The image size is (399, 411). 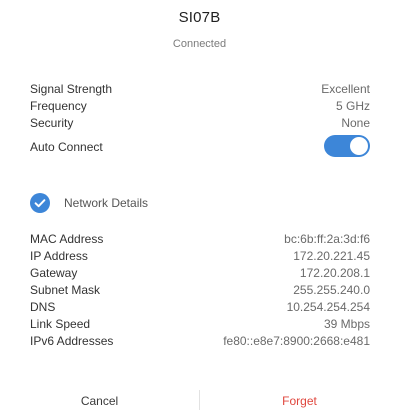 What do you see at coordinates (200, 324) in the screenshot?
I see `detail-row-link-speed: Link Speed 39 Mbps` at bounding box center [200, 324].